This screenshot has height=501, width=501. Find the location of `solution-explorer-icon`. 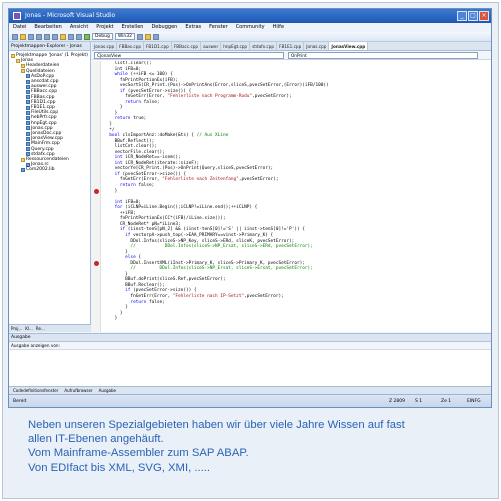

solution-explorer-icon is located at coordinates (148, 36).